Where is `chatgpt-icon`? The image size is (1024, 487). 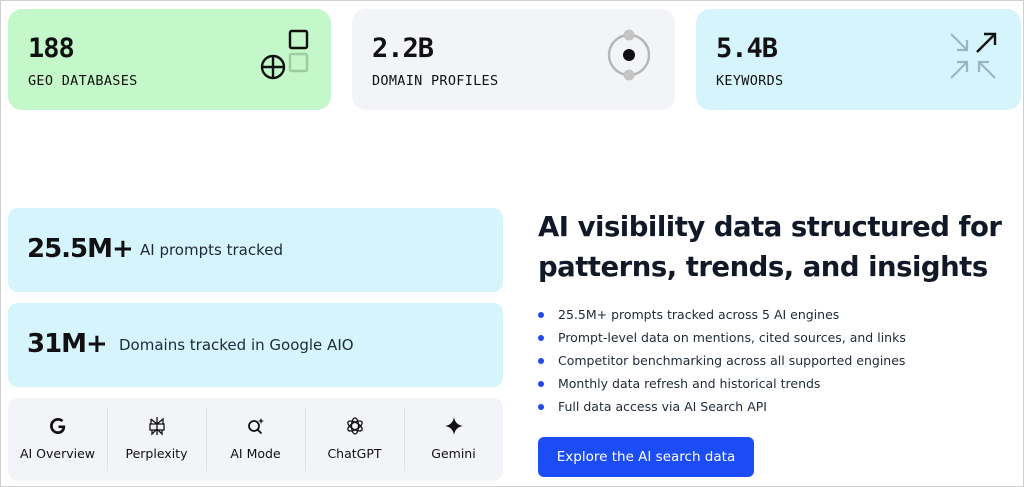 chatgpt-icon is located at coordinates (354, 426).